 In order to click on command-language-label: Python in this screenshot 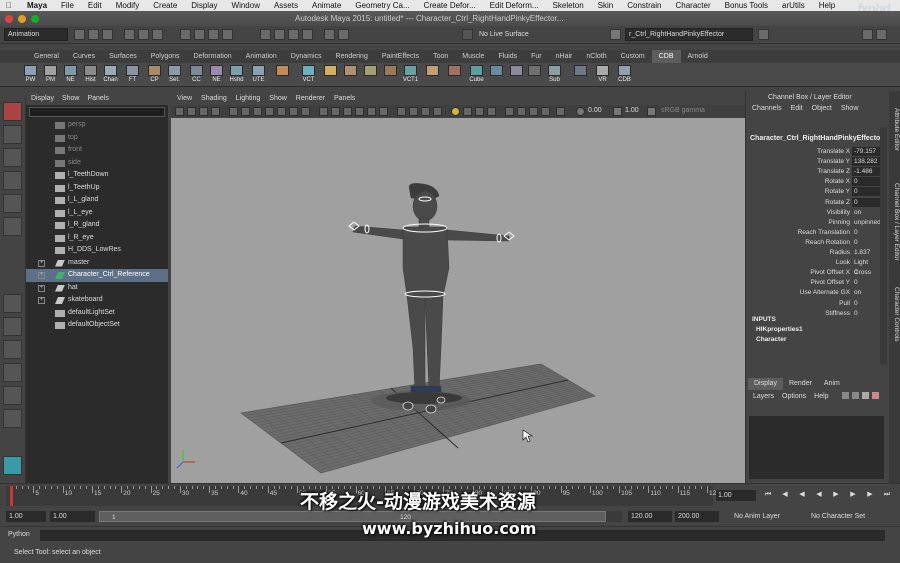, I will do `click(19, 534)`.